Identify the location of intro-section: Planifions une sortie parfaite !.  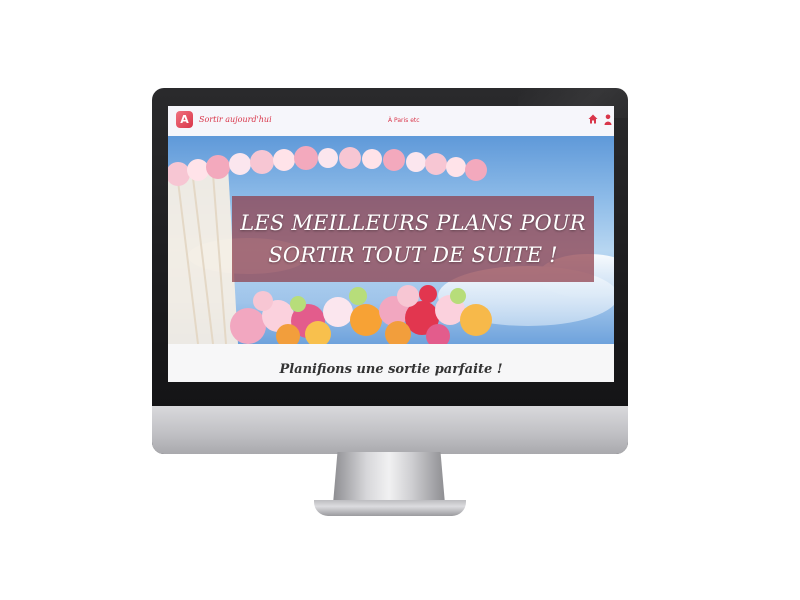
(391, 363).